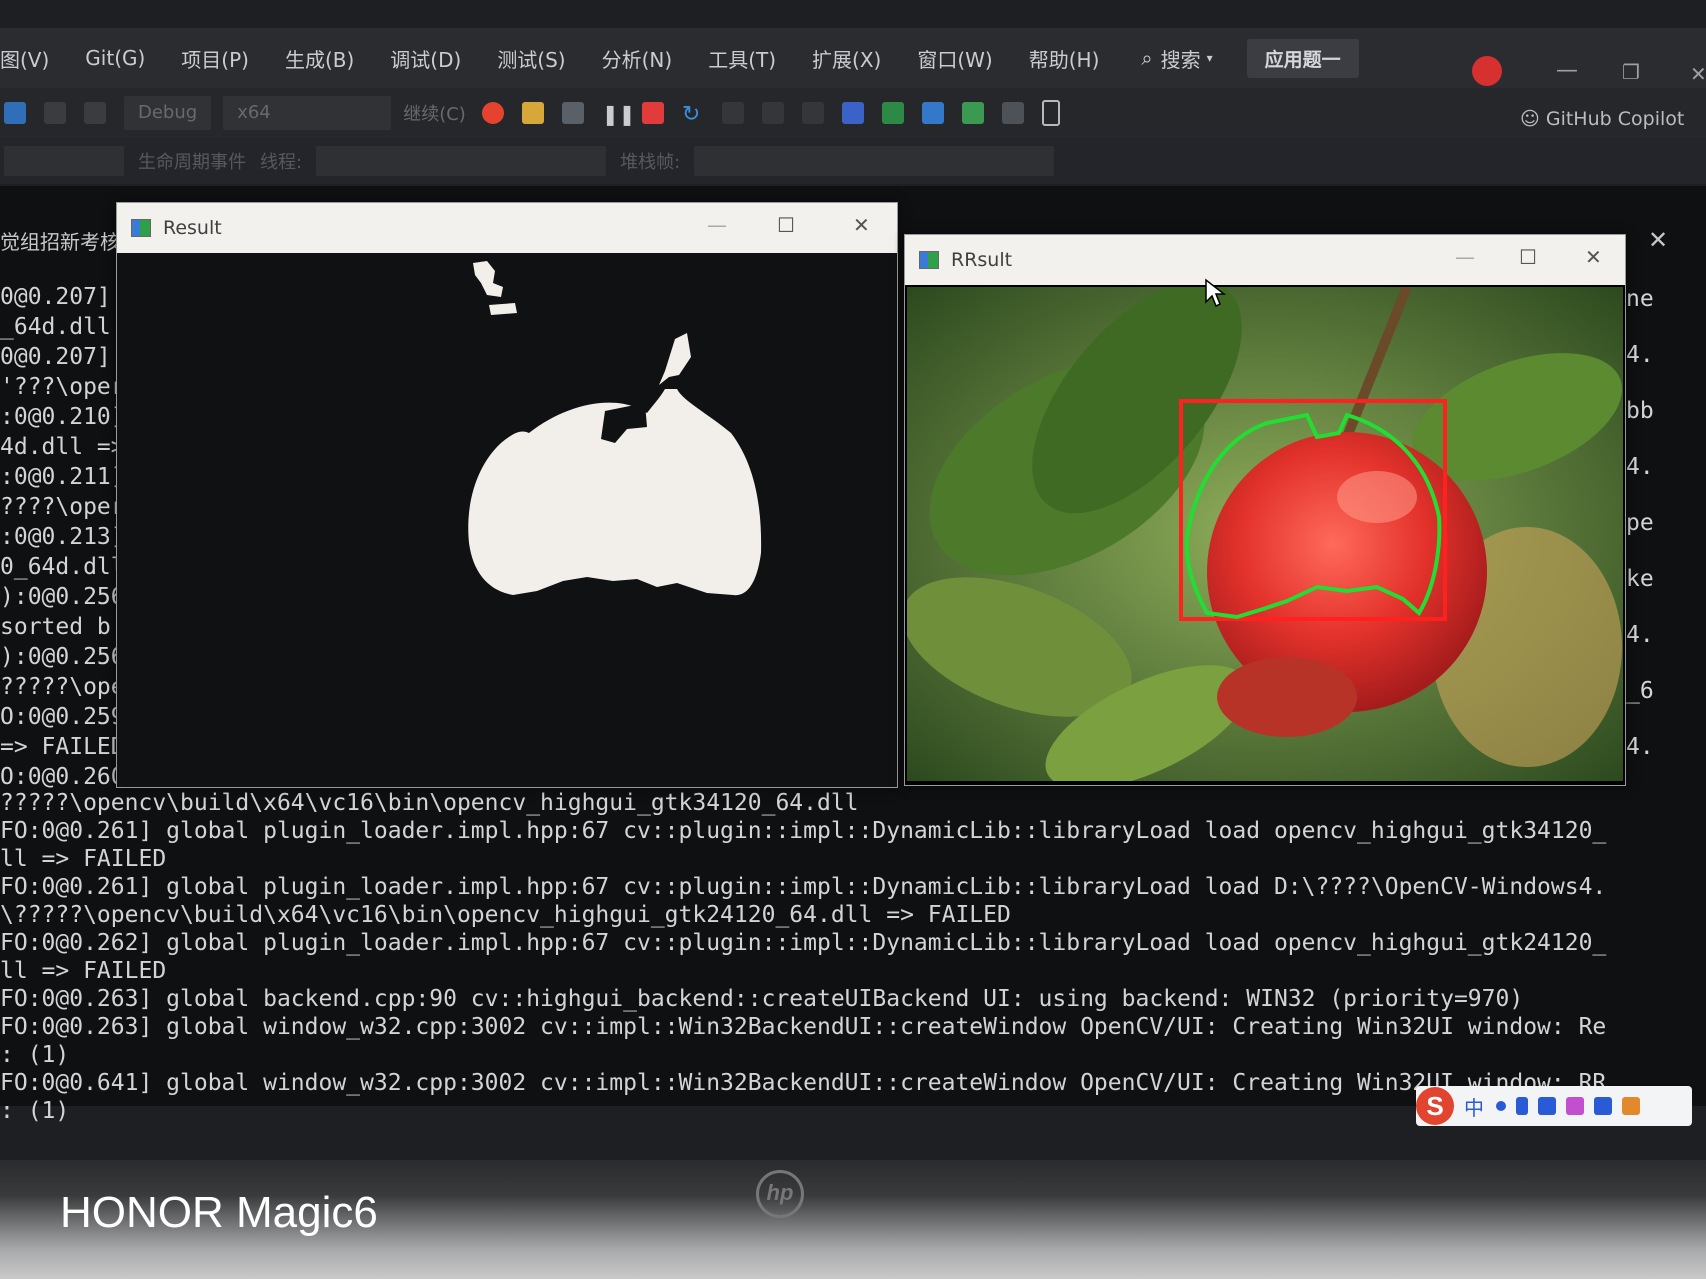 This screenshot has height=1279, width=1706. What do you see at coordinates (874, 161) in the screenshot?
I see `stack-frame-dropdown` at bounding box center [874, 161].